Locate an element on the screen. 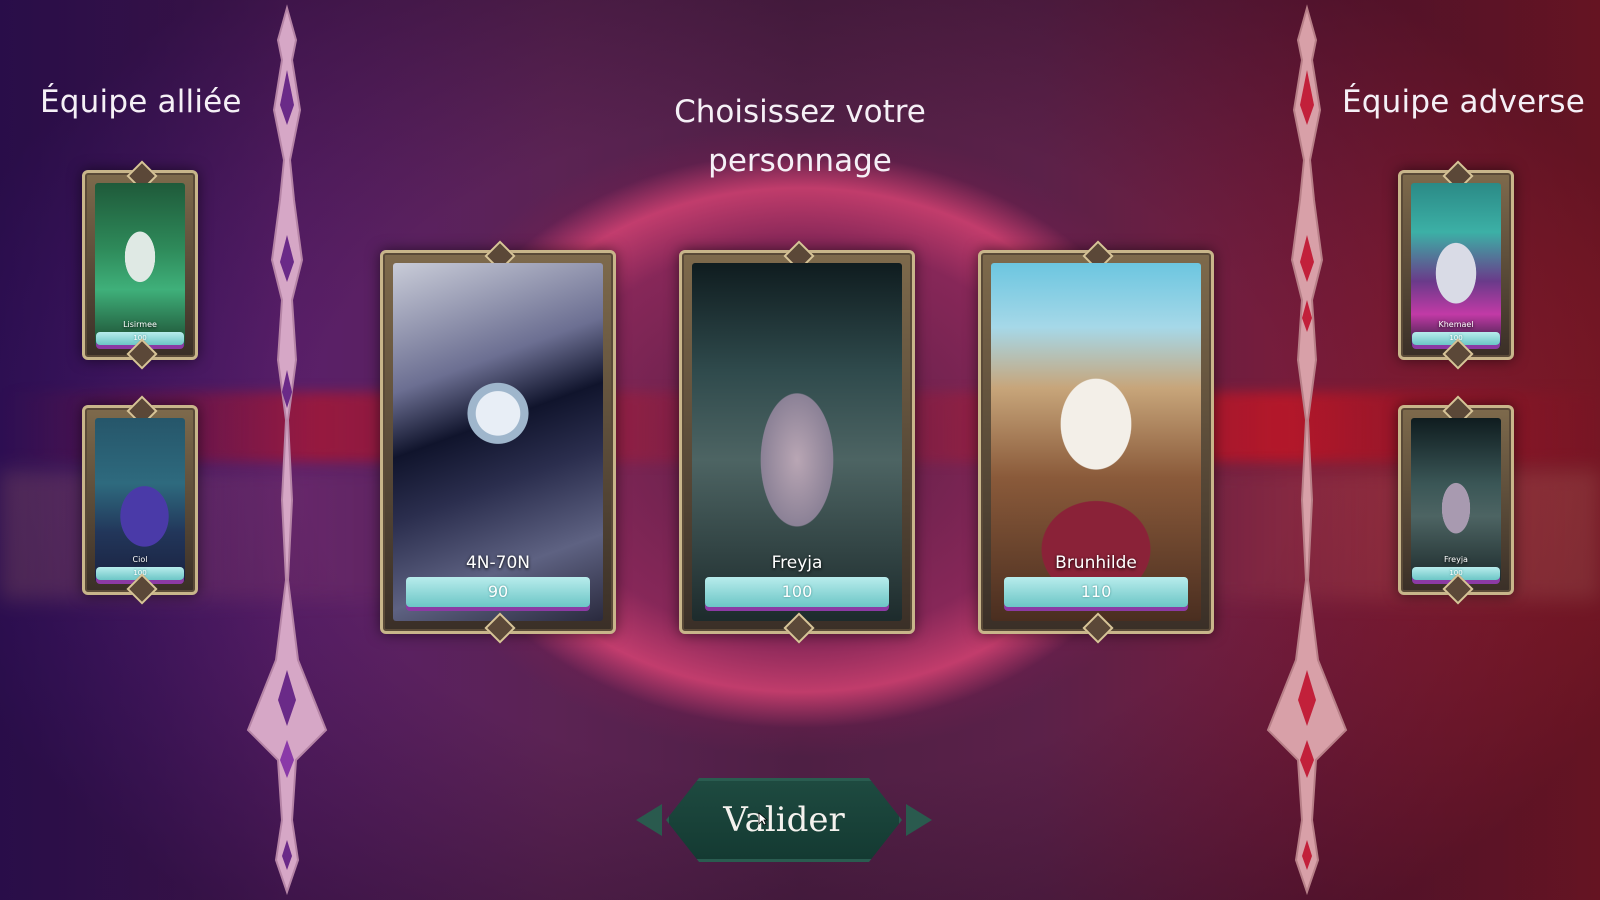  right-arrow-icon is located at coordinates (919, 820).